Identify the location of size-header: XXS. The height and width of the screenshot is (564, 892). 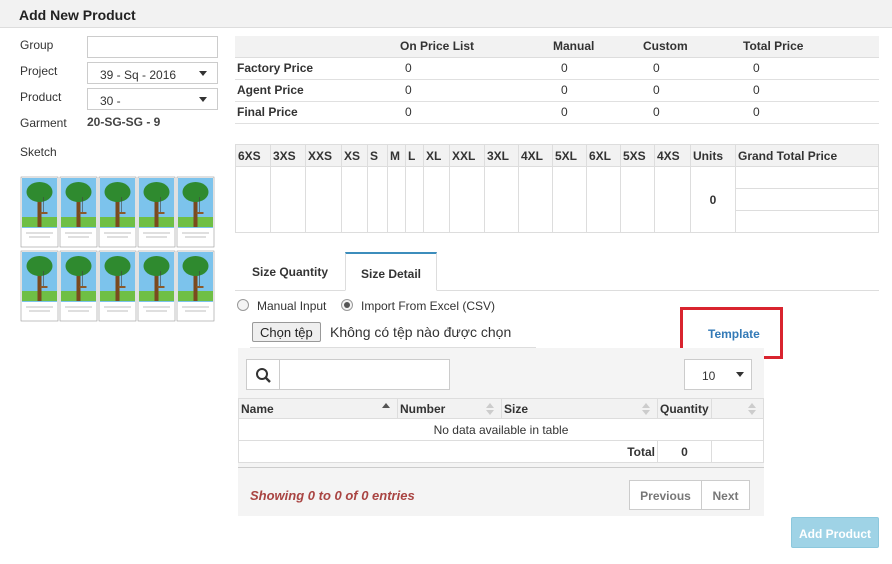
(323, 155).